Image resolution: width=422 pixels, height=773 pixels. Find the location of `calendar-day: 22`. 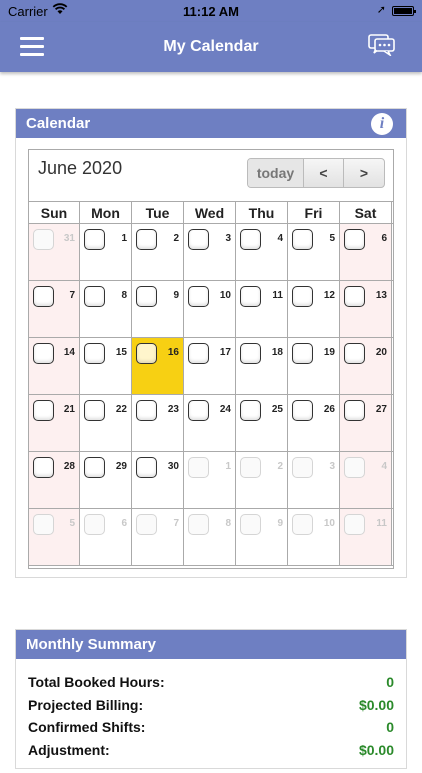

calendar-day: 22 is located at coordinates (106, 423).